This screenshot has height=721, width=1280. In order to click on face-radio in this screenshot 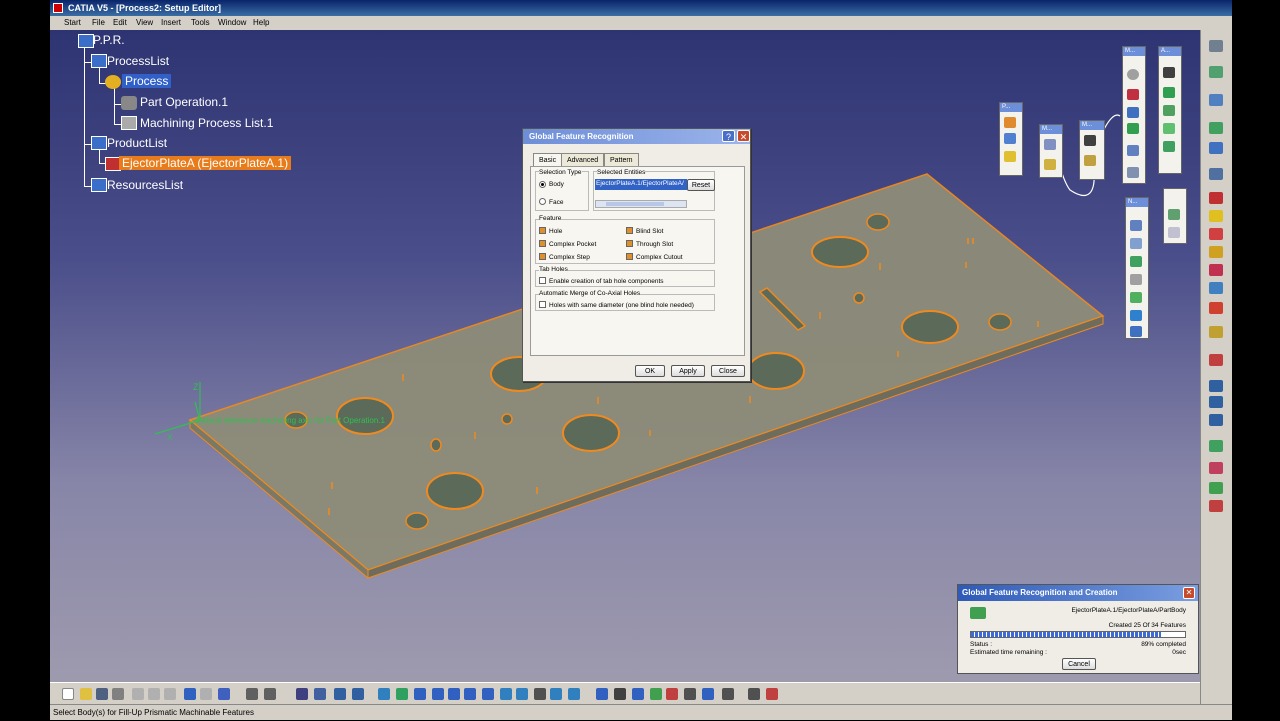, I will do `click(542, 201)`.